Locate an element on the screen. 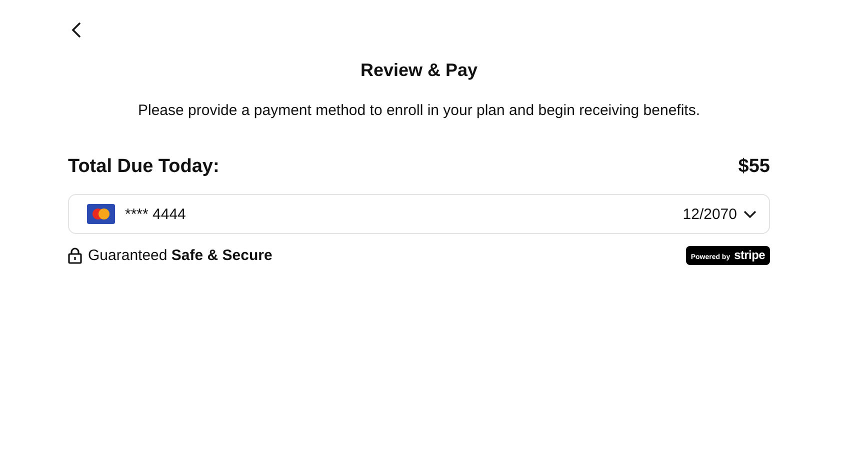 This screenshot has height=459, width=849. total-amount: $55 is located at coordinates (754, 167).